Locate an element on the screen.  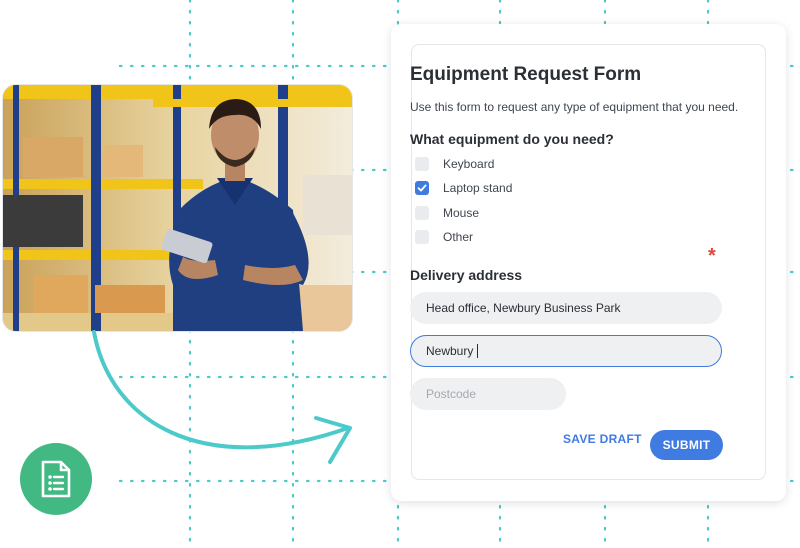
document-list-icon is located at coordinates (56, 479).